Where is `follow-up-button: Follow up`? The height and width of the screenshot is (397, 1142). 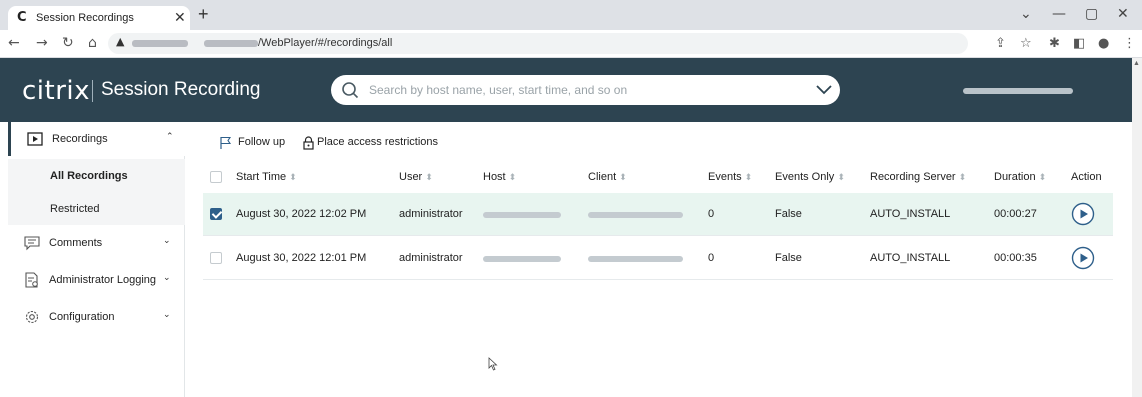
follow-up-button: Follow up is located at coordinates (252, 142).